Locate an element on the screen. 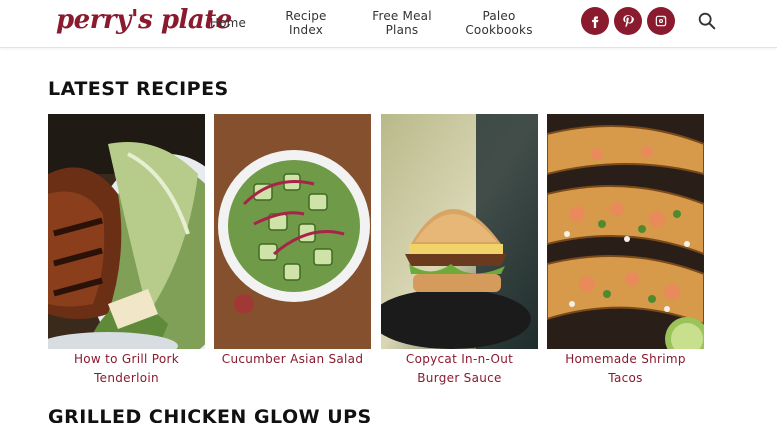 The width and height of the screenshot is (777, 423). instagram-icon is located at coordinates (661, 21).